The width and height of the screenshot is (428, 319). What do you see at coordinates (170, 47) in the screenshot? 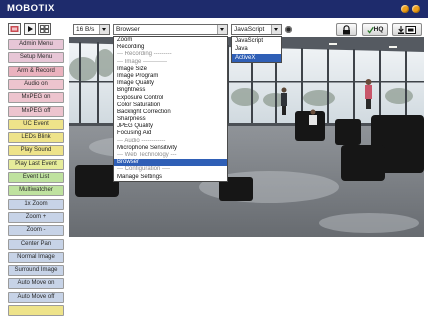
I see `option-recording: Recording` at bounding box center [170, 47].